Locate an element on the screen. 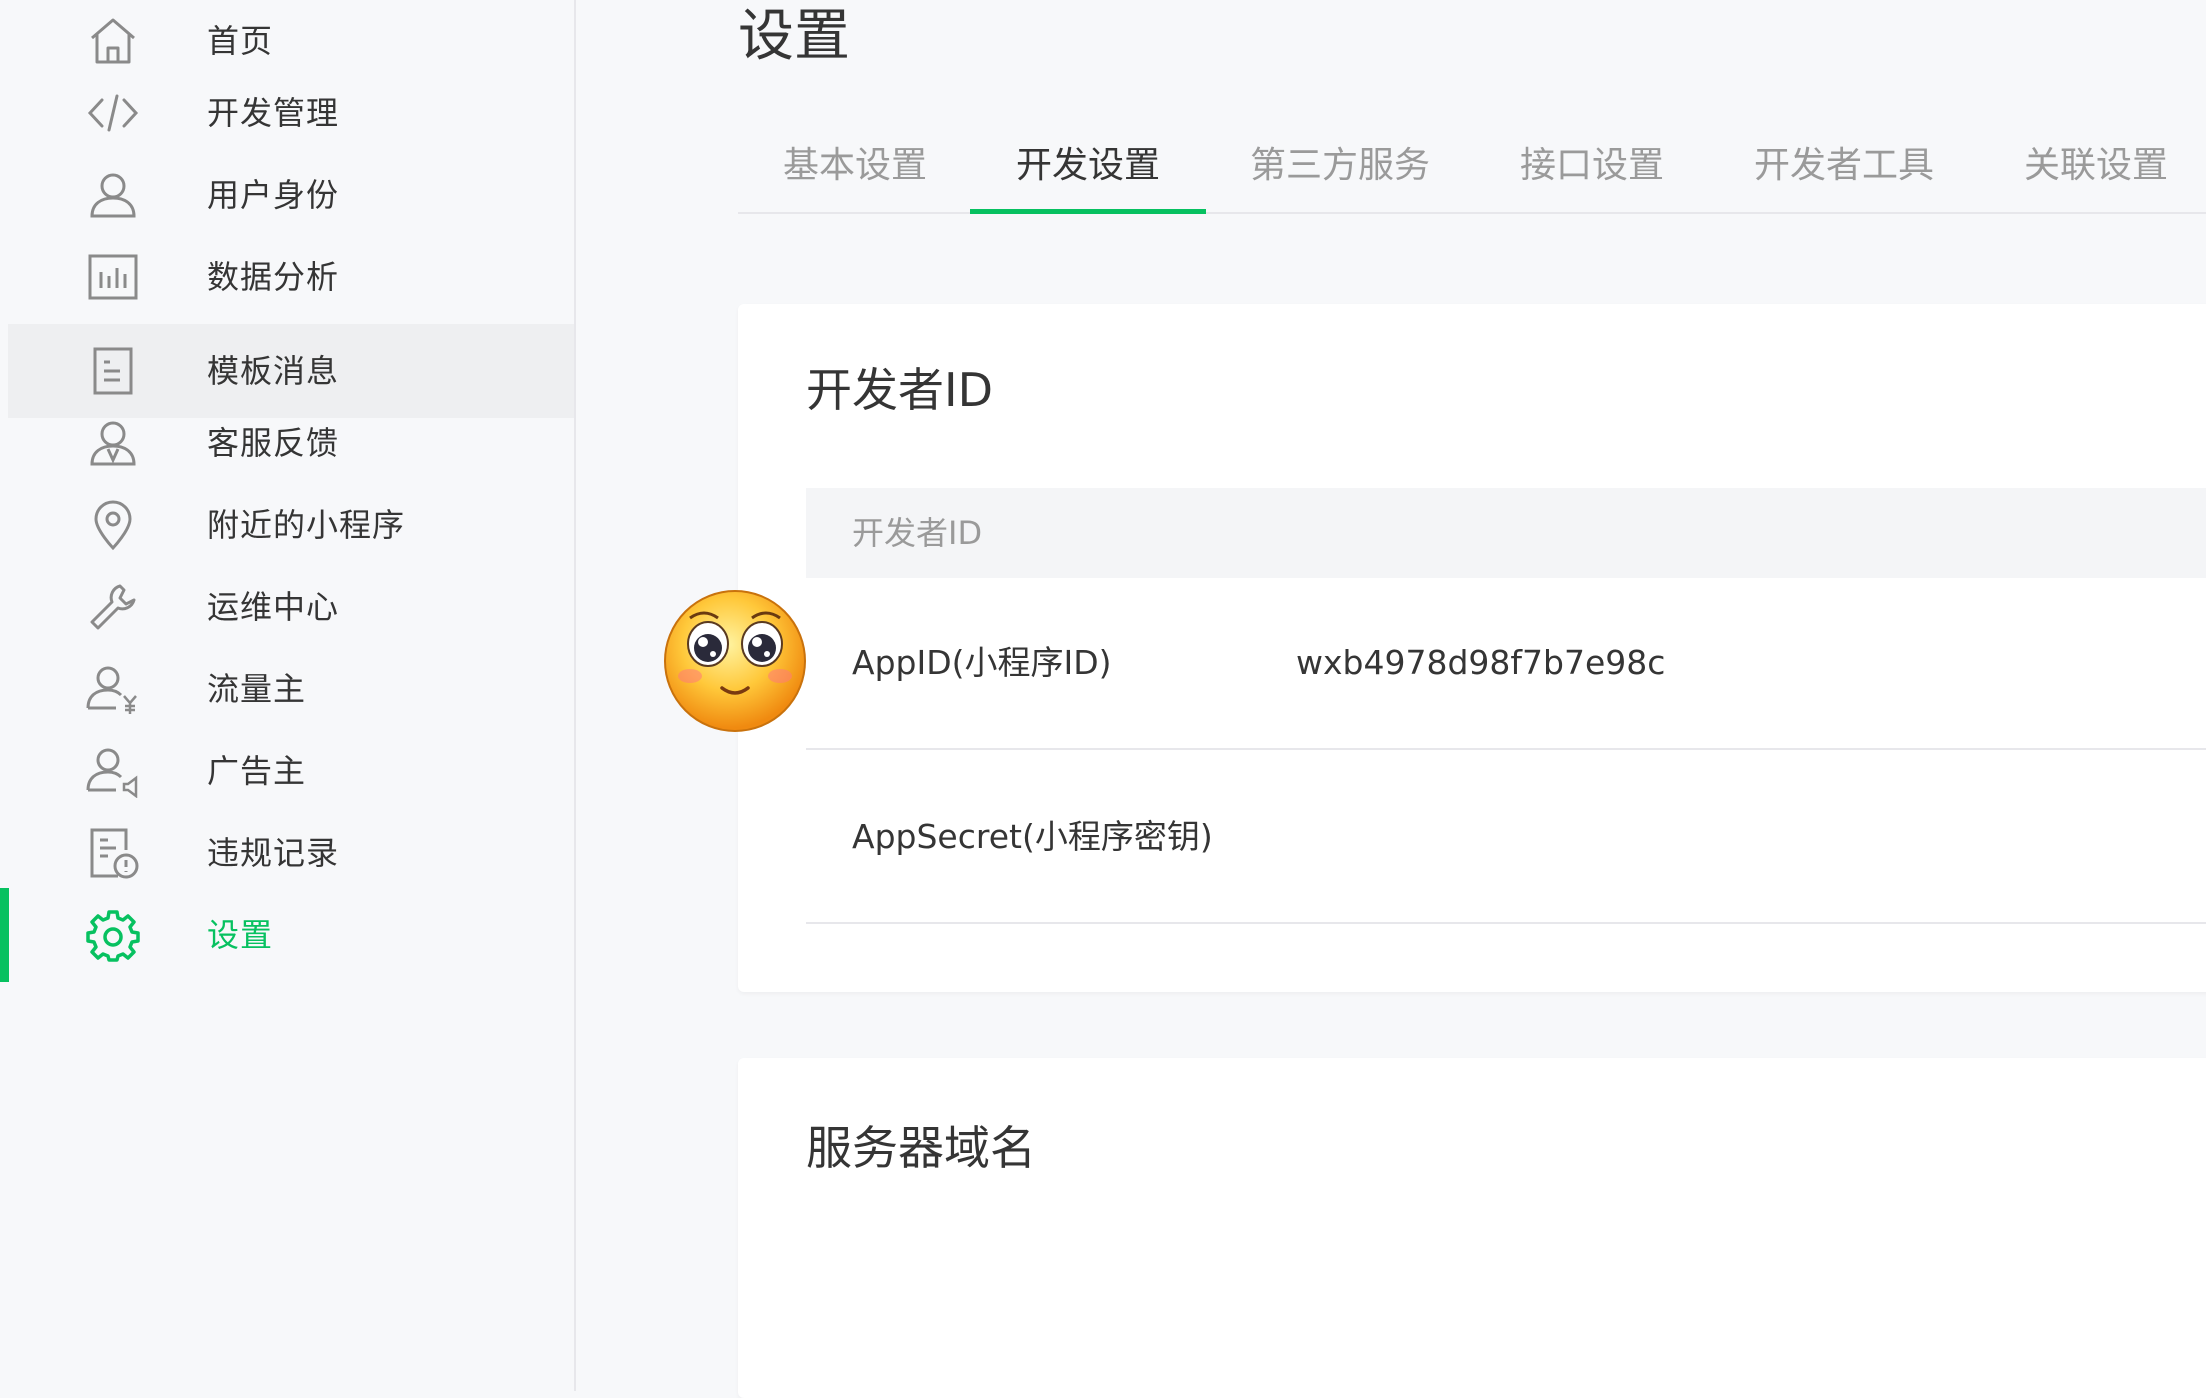 This screenshot has height=1398, width=2206. sidebar-item-label: 广告主 is located at coordinates (257, 771).